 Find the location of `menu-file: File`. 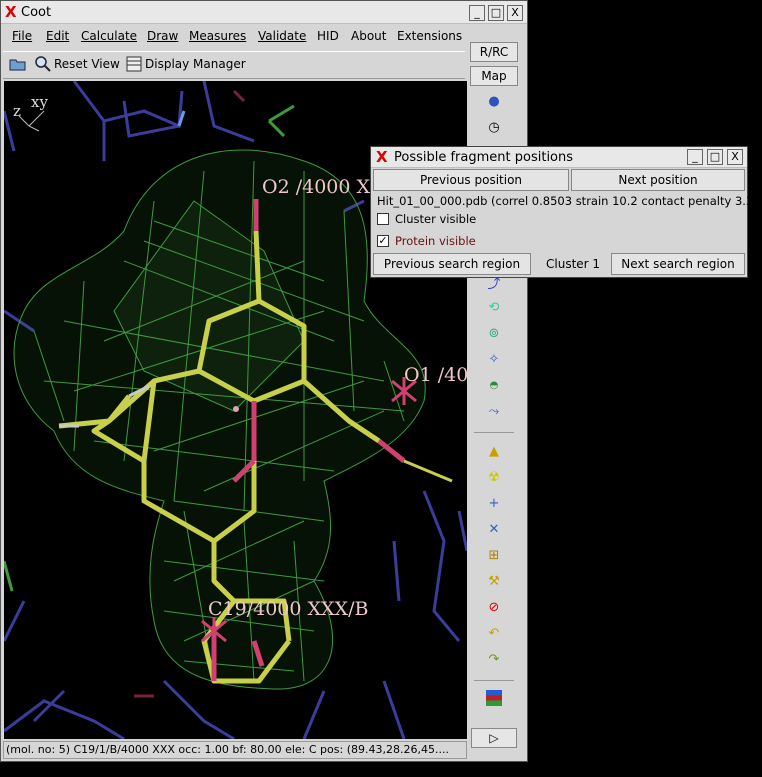

menu-file: File is located at coordinates (22, 36).